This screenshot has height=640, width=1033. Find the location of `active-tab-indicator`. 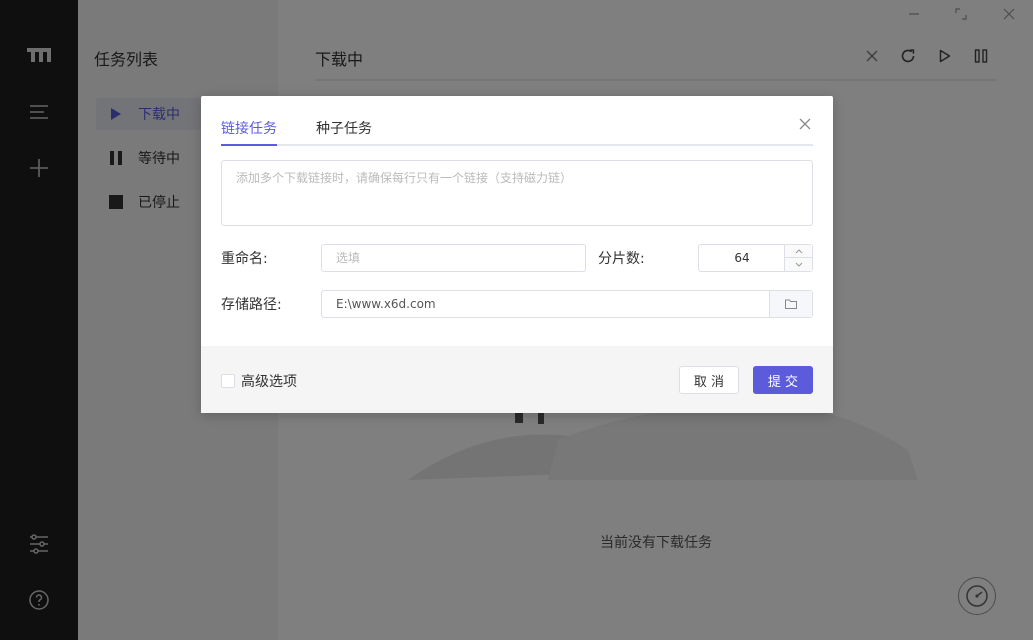

active-tab-indicator is located at coordinates (249, 145).